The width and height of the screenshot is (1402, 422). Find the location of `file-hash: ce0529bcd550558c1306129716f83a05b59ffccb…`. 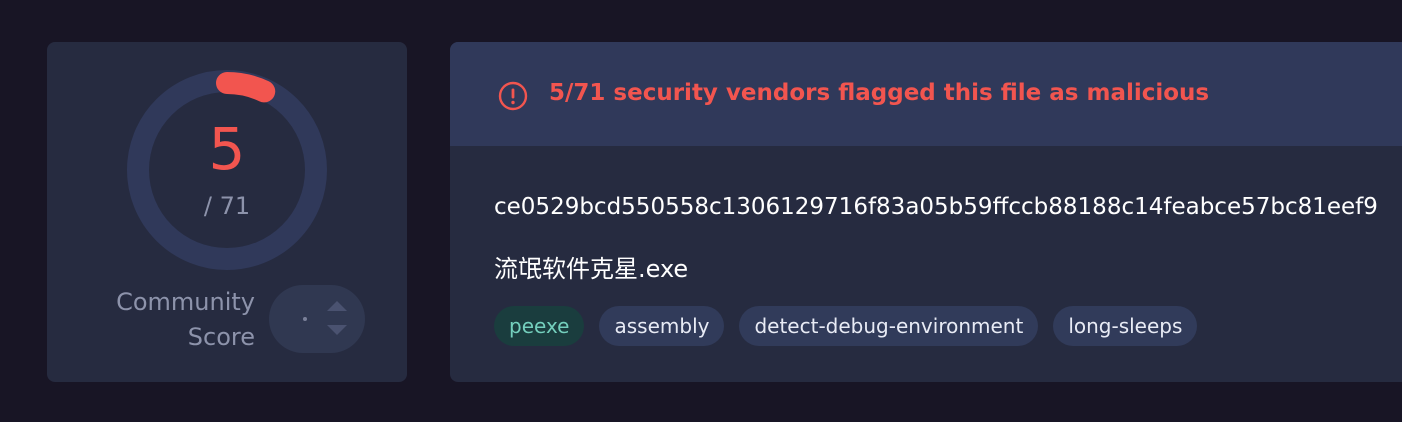

file-hash: ce0529bcd550558c1306129716f83a05b59ffccb… is located at coordinates (936, 207).